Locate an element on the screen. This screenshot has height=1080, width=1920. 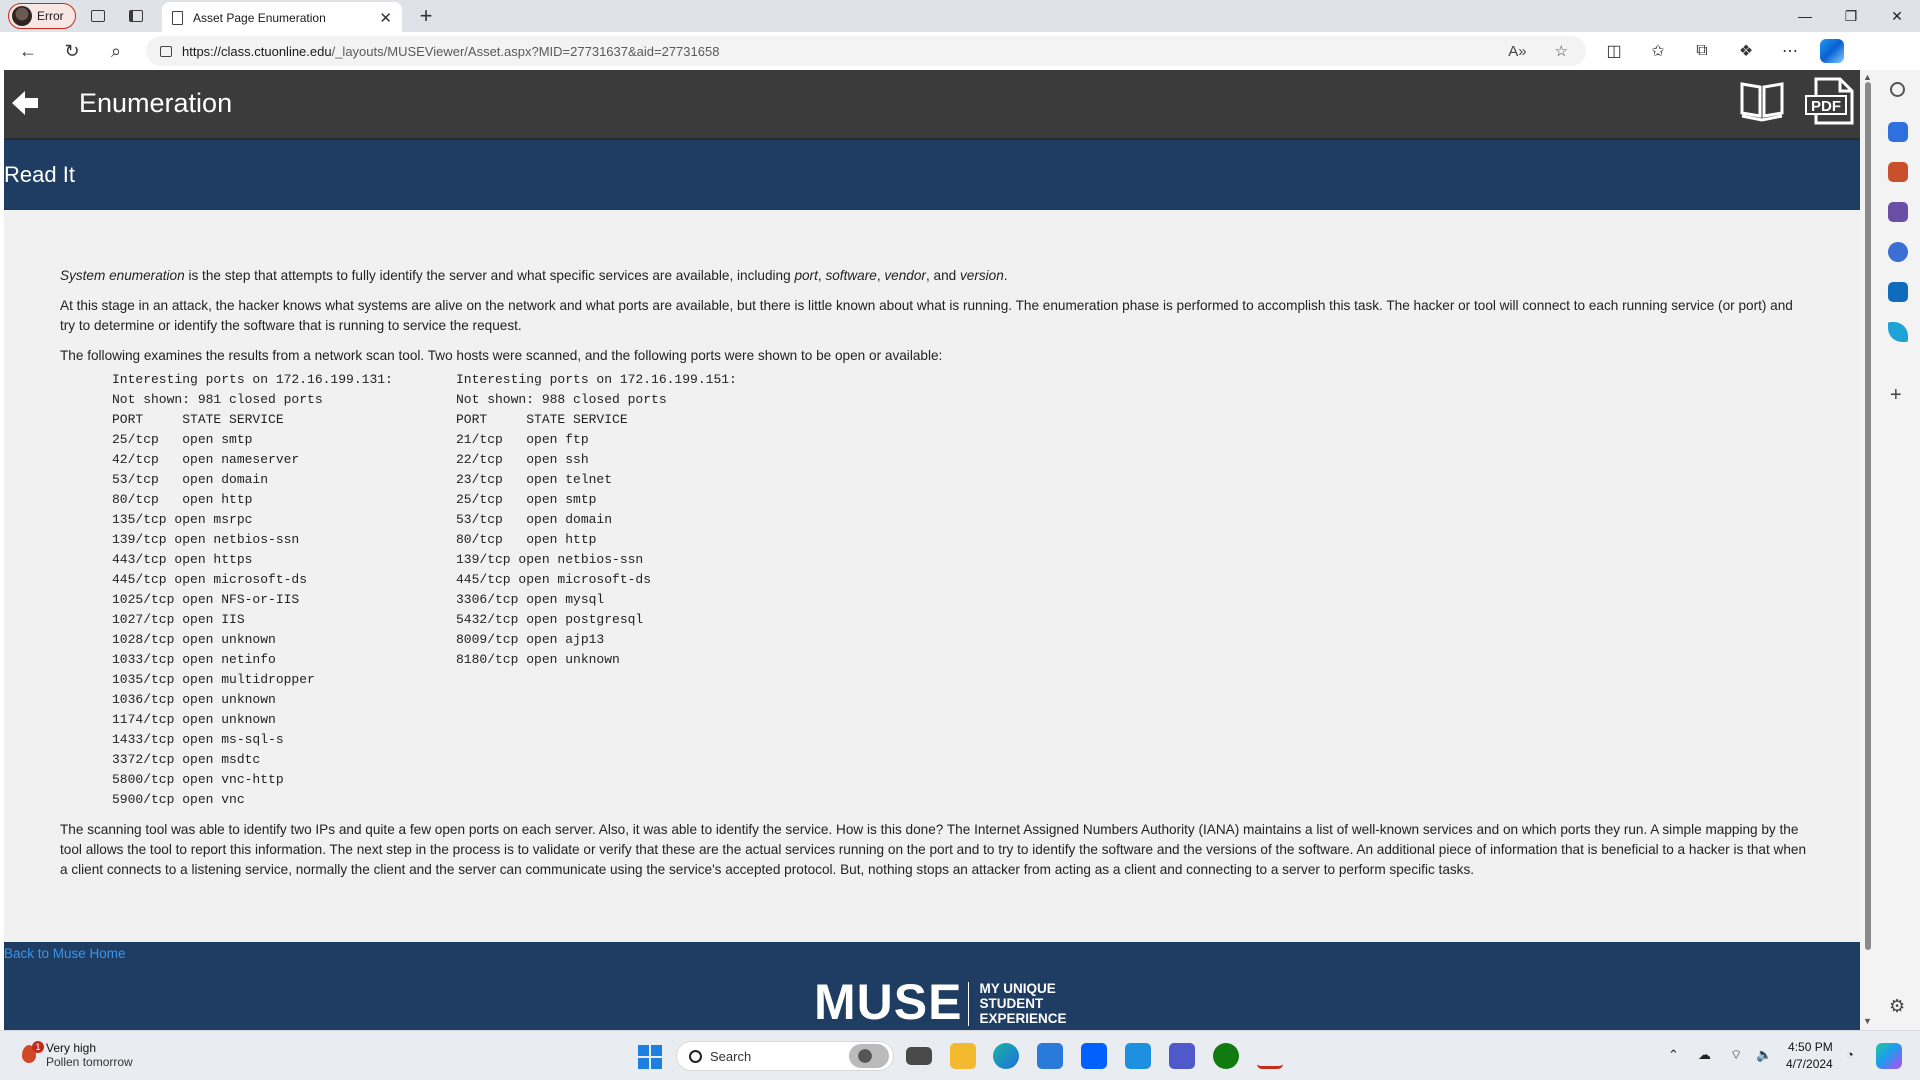
read-aloud-icon: A» is located at coordinates (1517, 51).